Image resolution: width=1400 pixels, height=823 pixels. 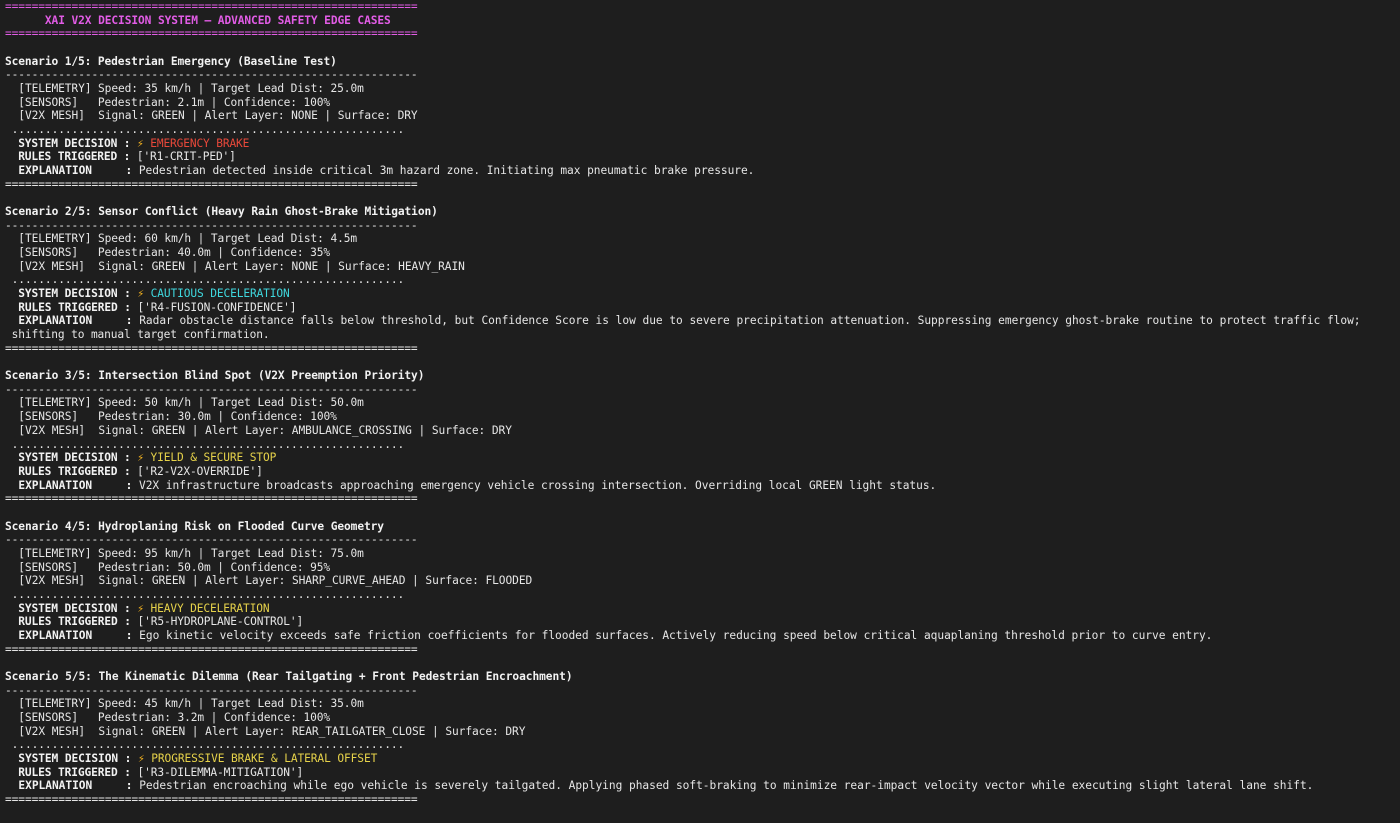 I want to click on explanation-continuation: shifting to manual target confirmation., so click(x=702, y=335).